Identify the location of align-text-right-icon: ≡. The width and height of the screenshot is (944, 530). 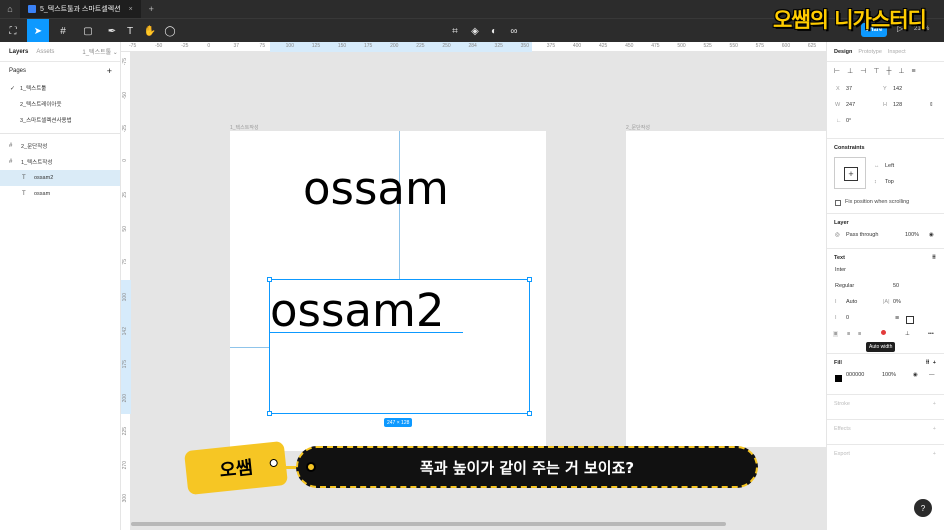
(859, 334).